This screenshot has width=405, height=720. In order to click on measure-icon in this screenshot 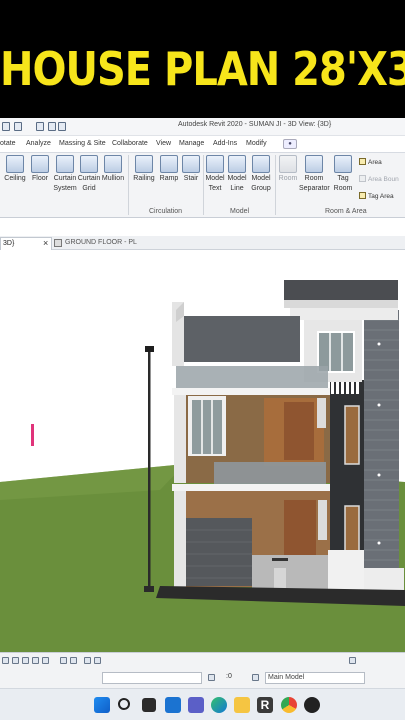, I will do `click(52, 126)`.